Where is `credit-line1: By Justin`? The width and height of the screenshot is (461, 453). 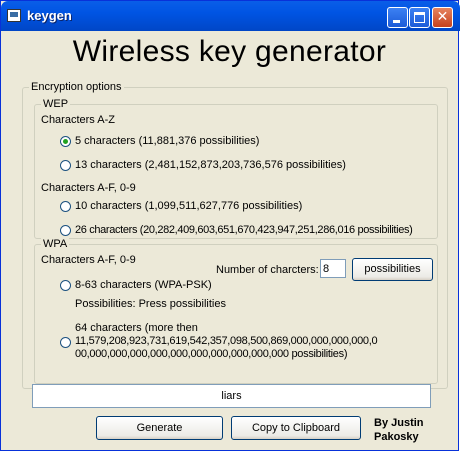
credit-line1: By Justin is located at coordinates (399, 423).